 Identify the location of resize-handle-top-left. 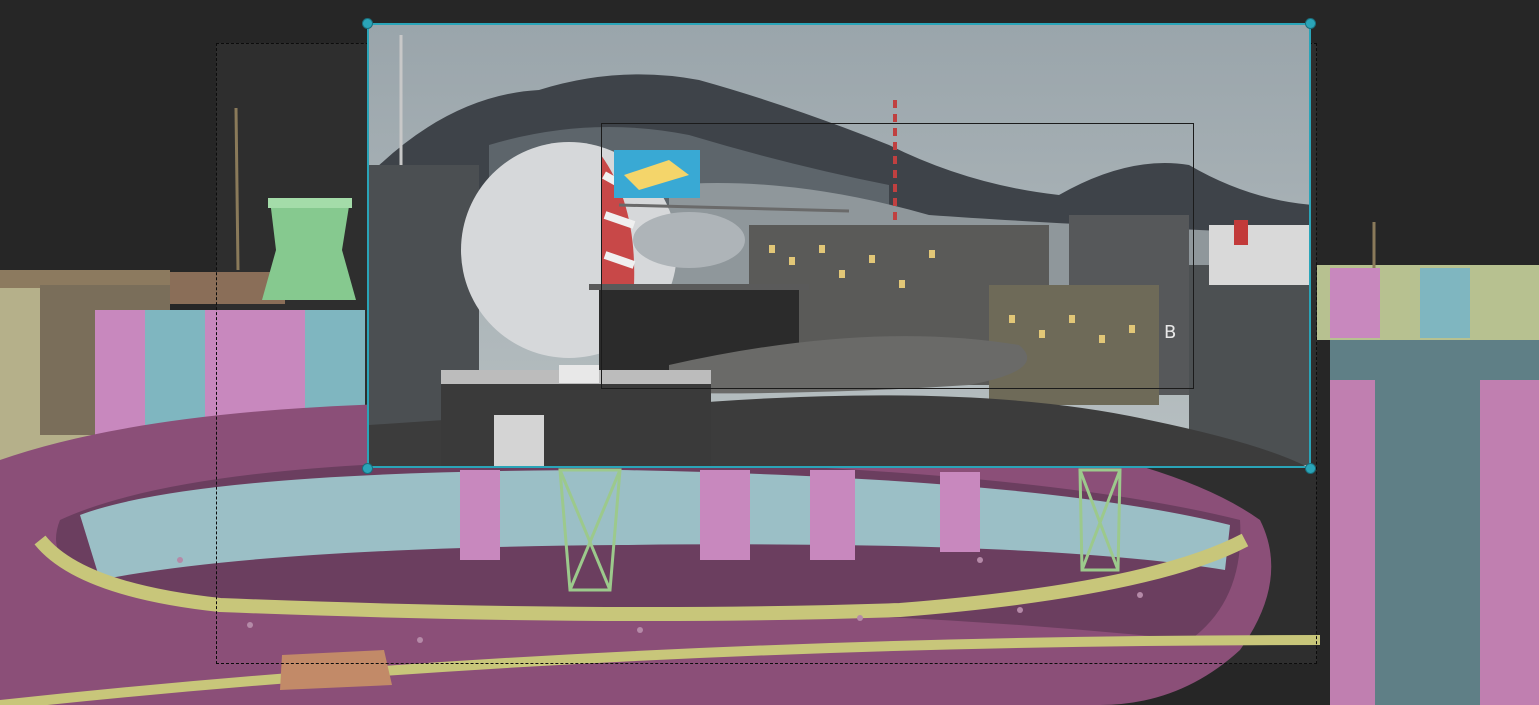
(367, 23).